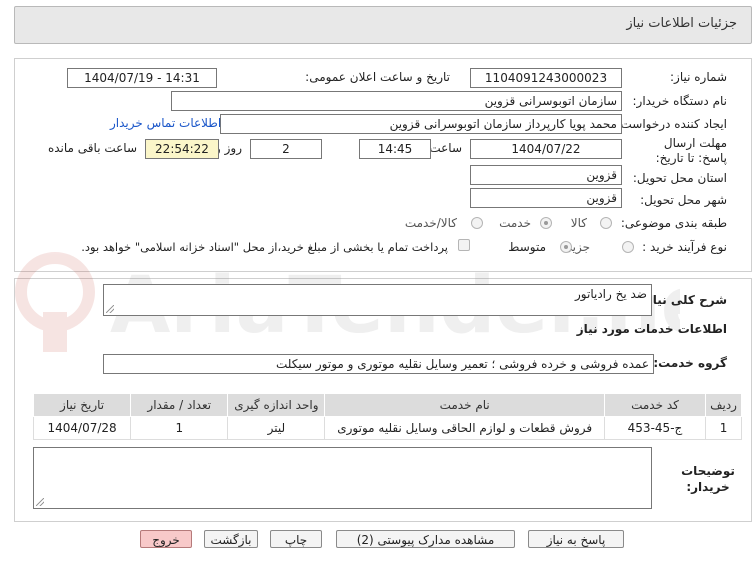  I want to click on city-label: شهر محل تحویل:, so click(683, 200).